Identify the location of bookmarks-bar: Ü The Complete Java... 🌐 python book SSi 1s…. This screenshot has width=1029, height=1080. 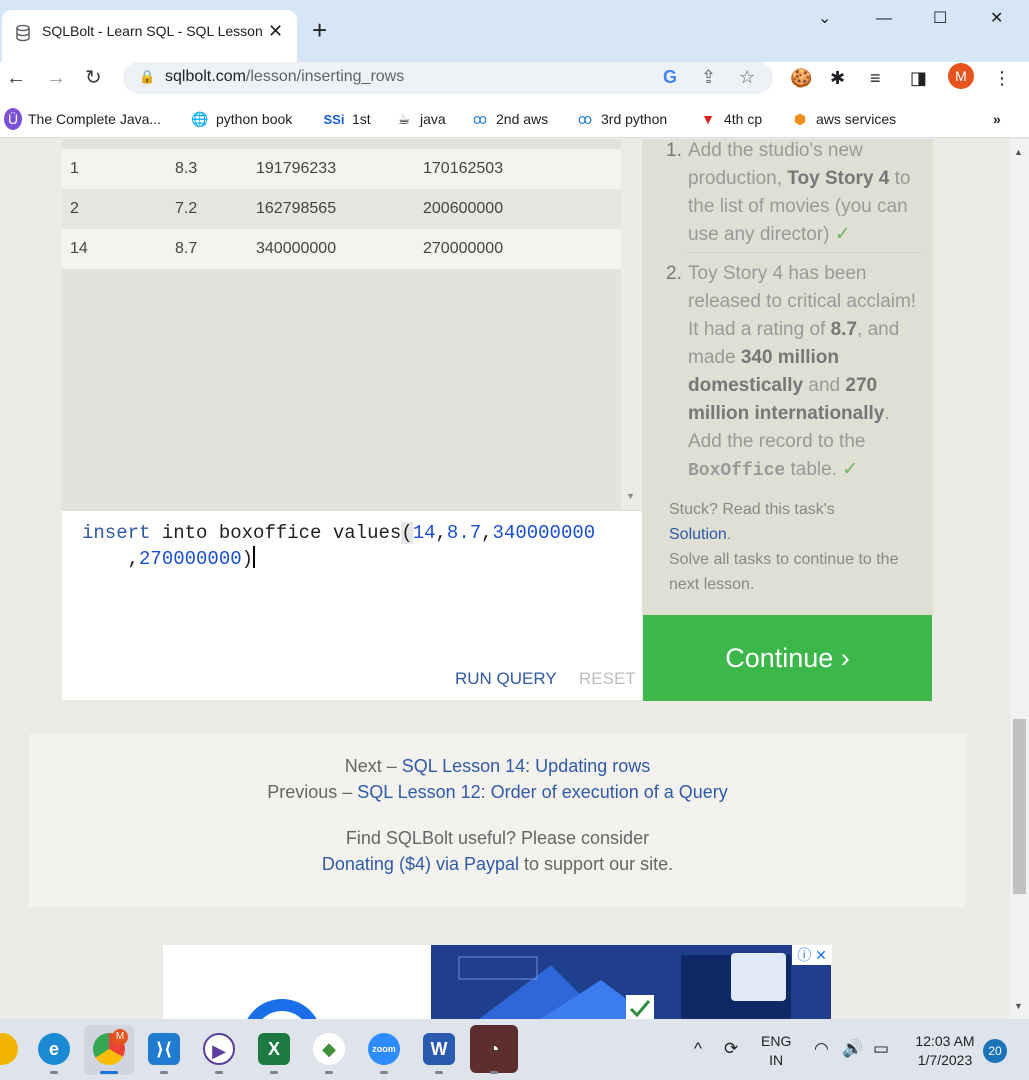
(514, 120).